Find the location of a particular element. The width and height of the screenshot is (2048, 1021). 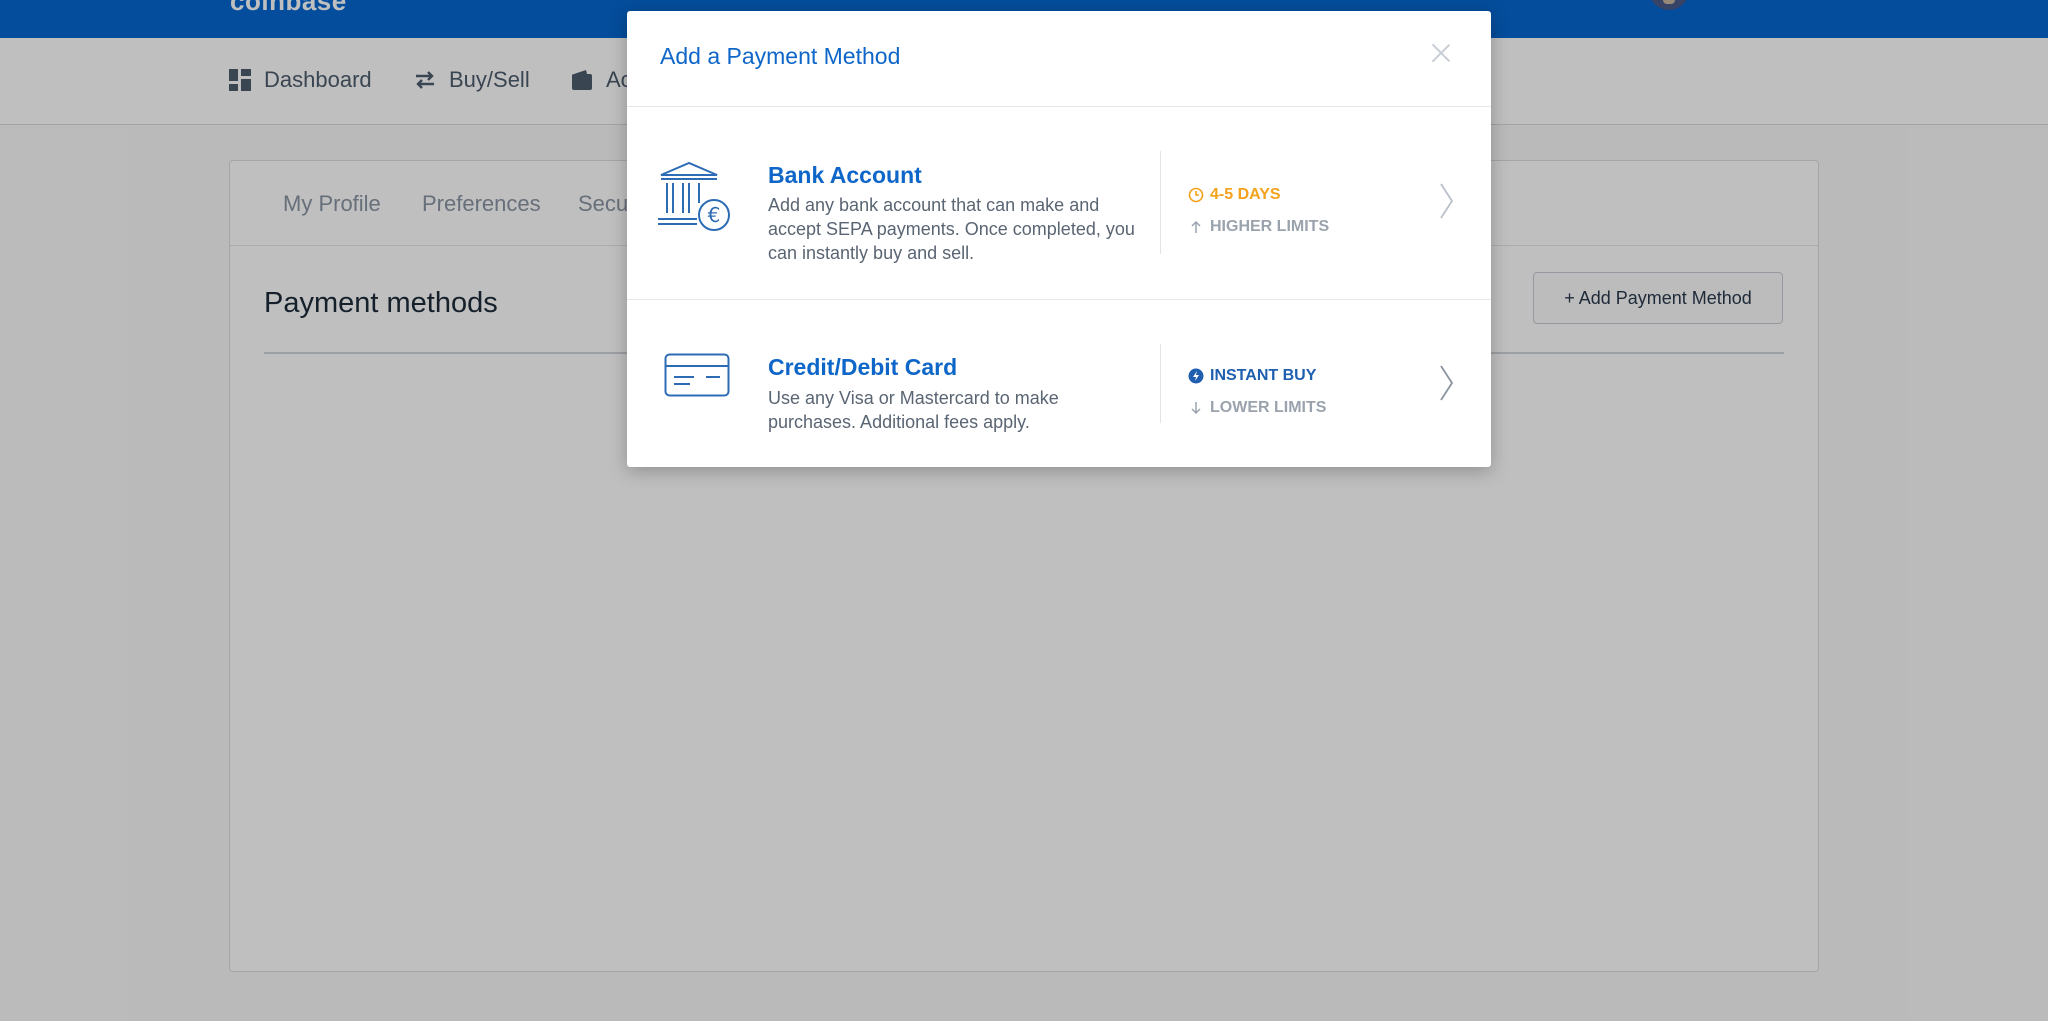

lightning-icon is located at coordinates (1196, 376).